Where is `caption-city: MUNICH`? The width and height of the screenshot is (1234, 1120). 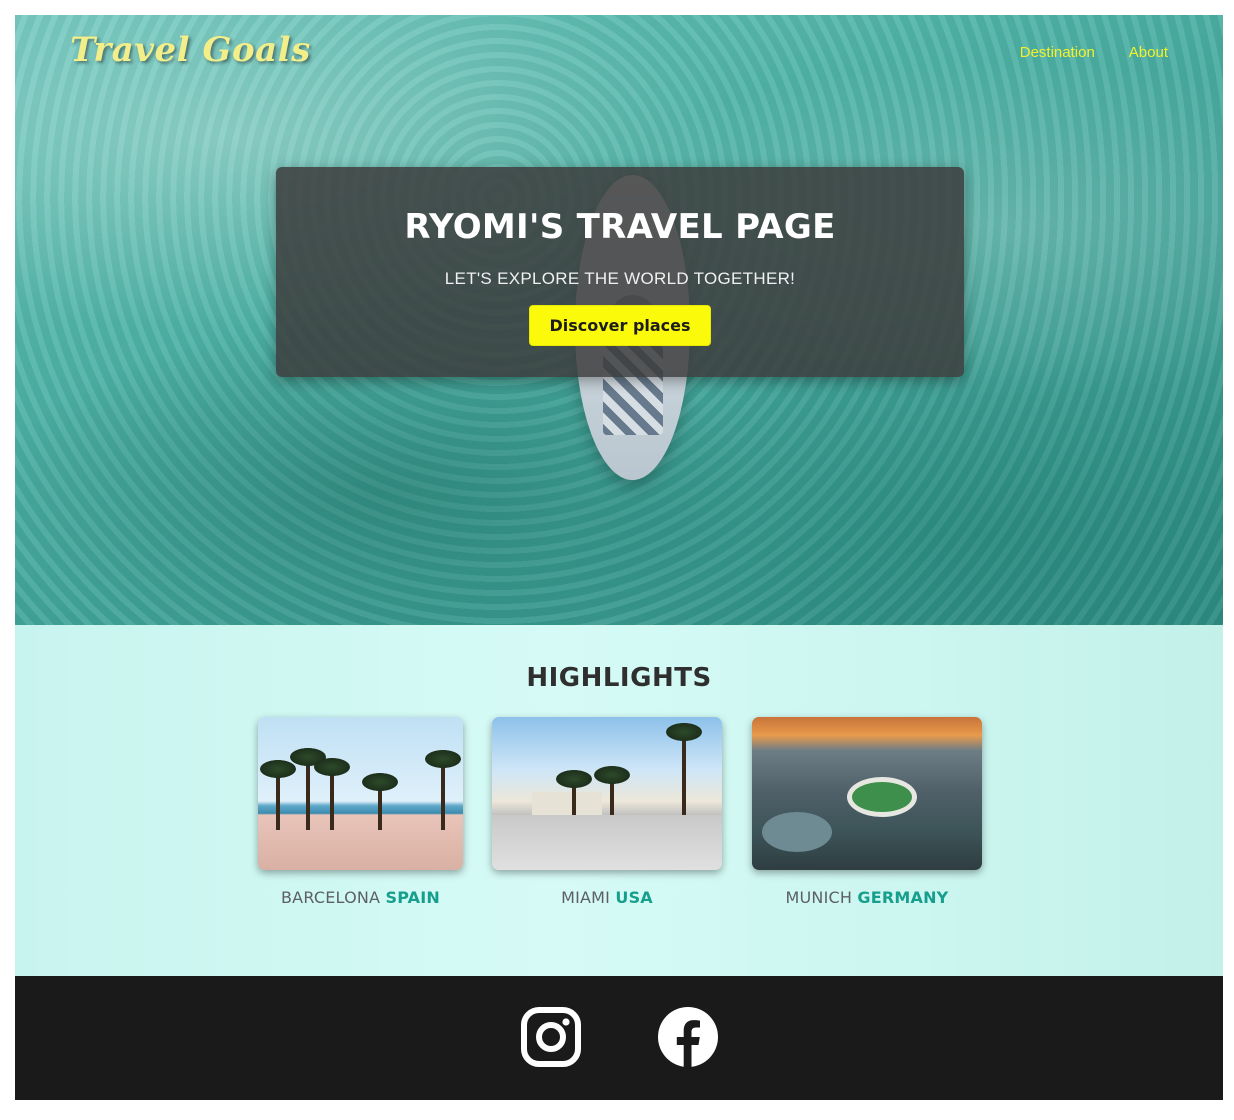 caption-city: MUNICH is located at coordinates (819, 897).